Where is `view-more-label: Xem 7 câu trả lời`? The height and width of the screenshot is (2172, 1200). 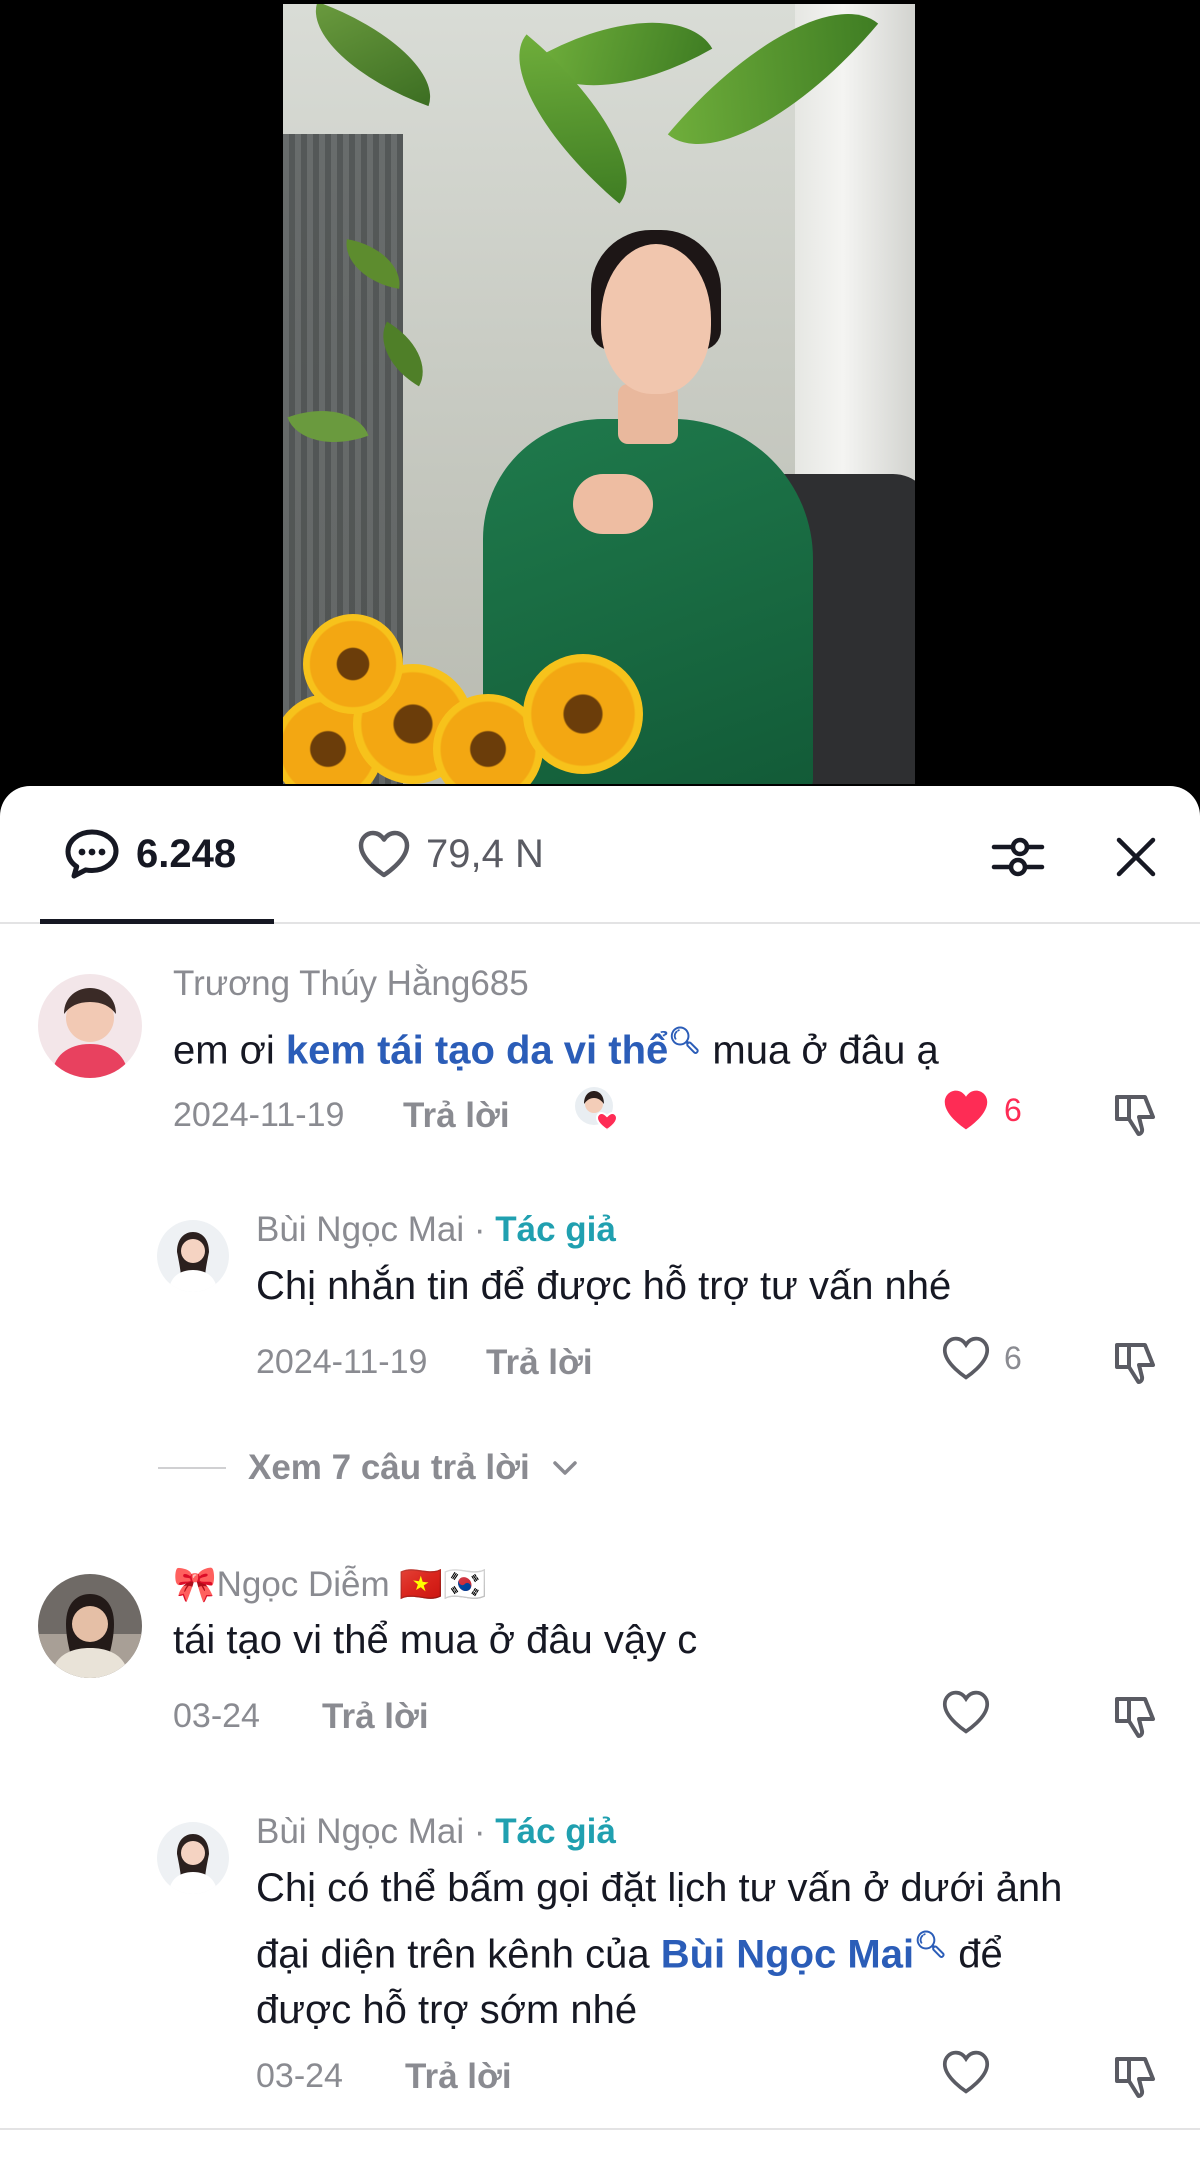
view-more-label: Xem 7 câu trả lời is located at coordinates (389, 1467).